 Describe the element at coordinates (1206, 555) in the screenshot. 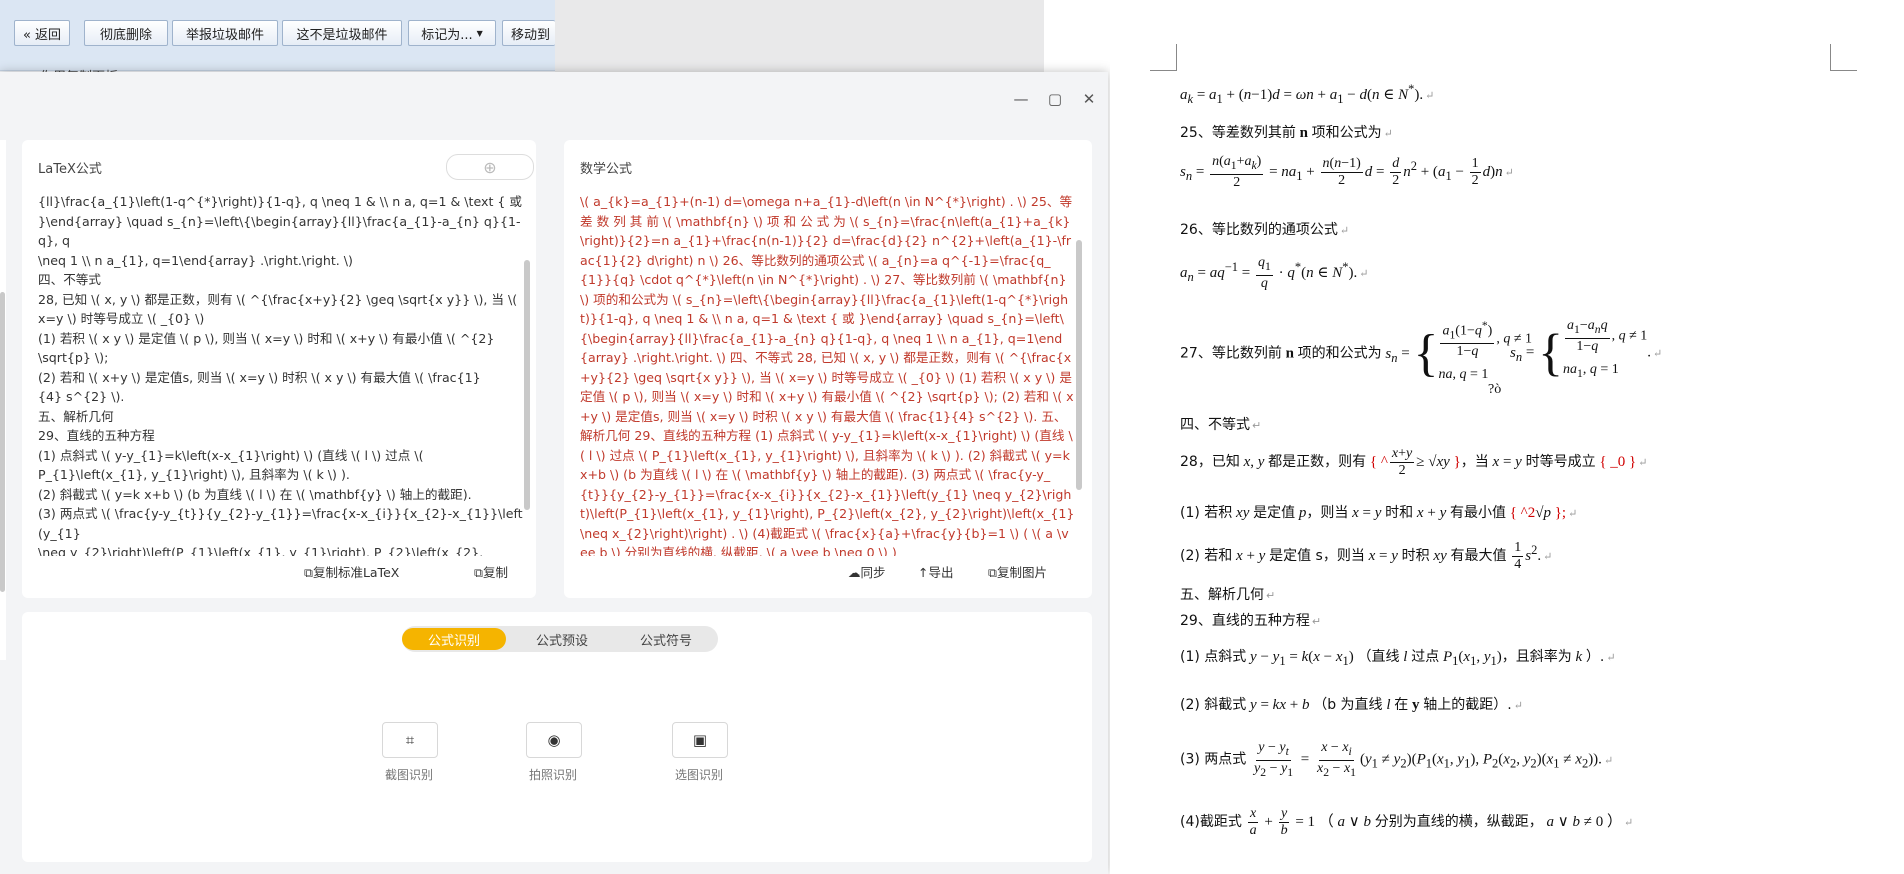

I see `line-28-2a: (2) 若和` at that location.